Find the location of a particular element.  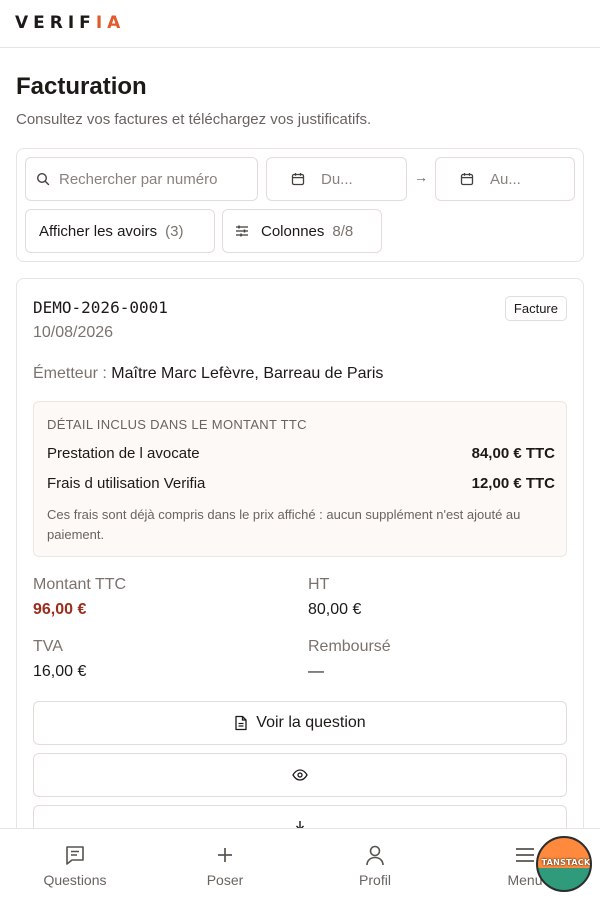

invoice-date: 10/08/2026 is located at coordinates (73, 332).